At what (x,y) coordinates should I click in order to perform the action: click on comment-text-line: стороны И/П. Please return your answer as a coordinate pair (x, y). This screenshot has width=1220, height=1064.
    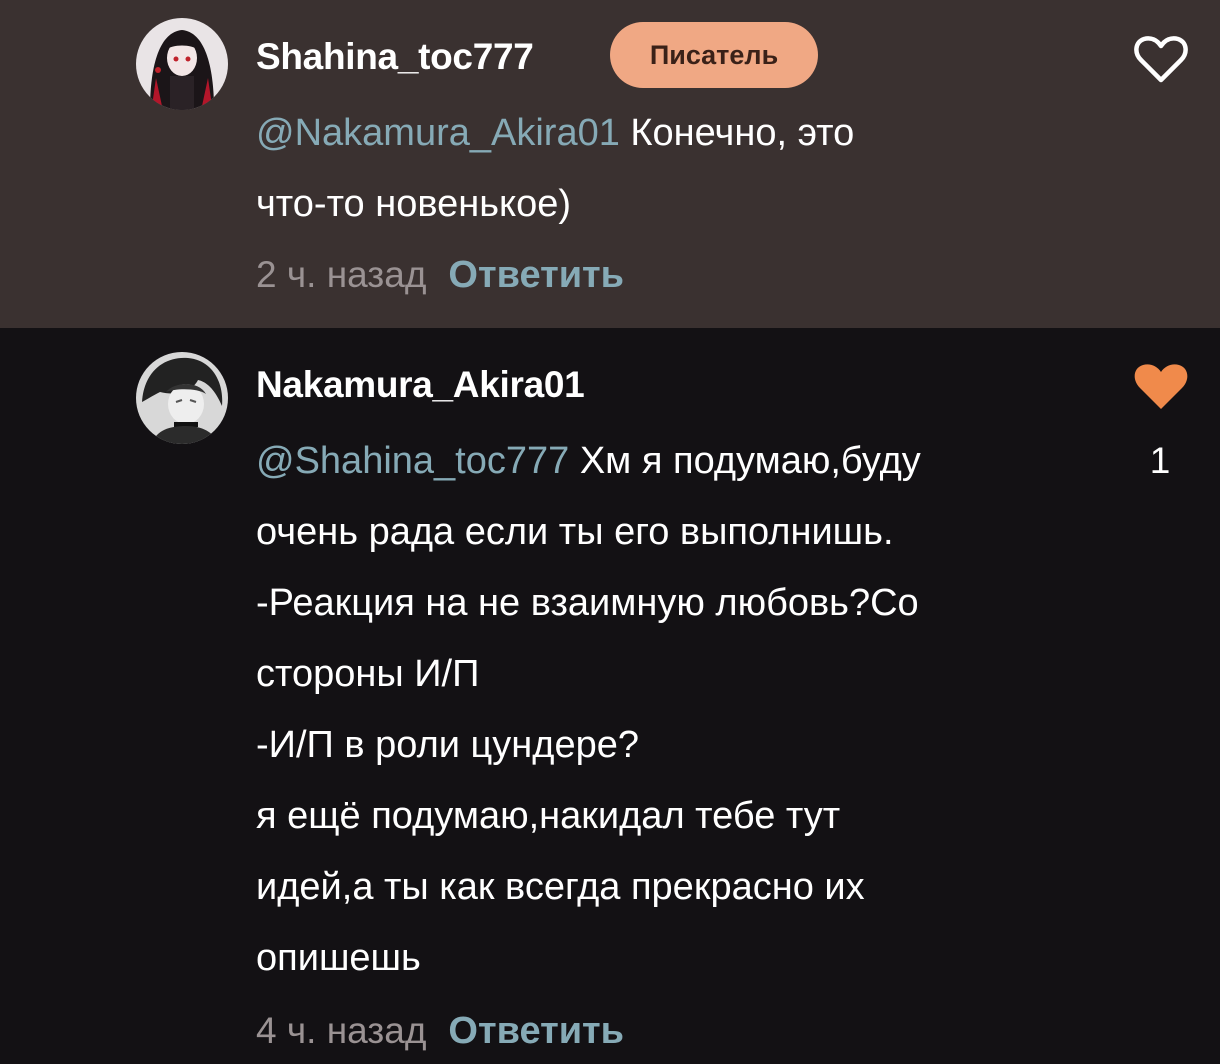
    Looking at the image, I should click on (368, 674).